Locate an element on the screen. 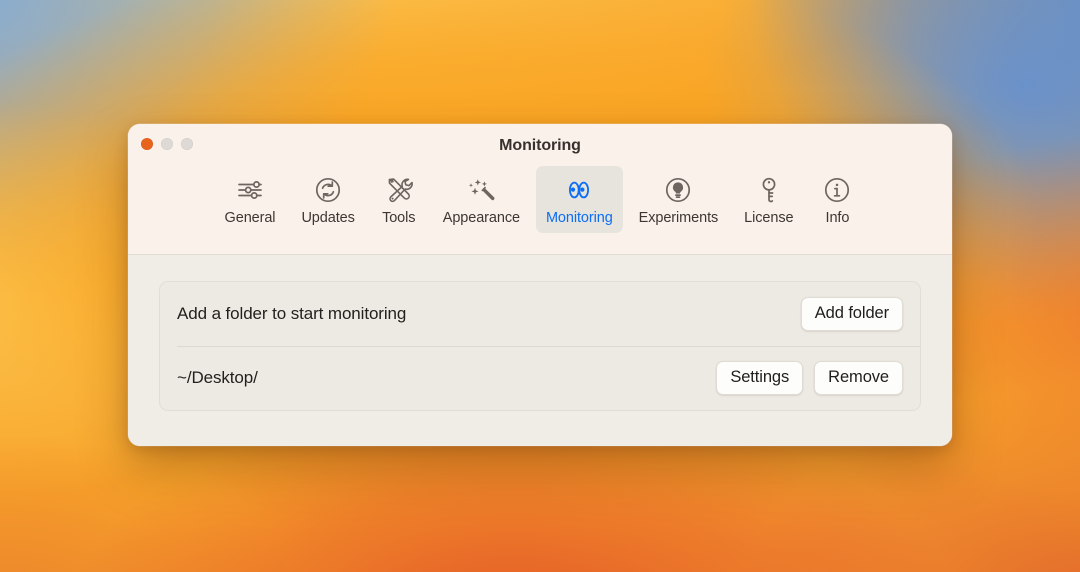 The width and height of the screenshot is (1080, 572). add-folder-actions: Add folder is located at coordinates (851, 314).